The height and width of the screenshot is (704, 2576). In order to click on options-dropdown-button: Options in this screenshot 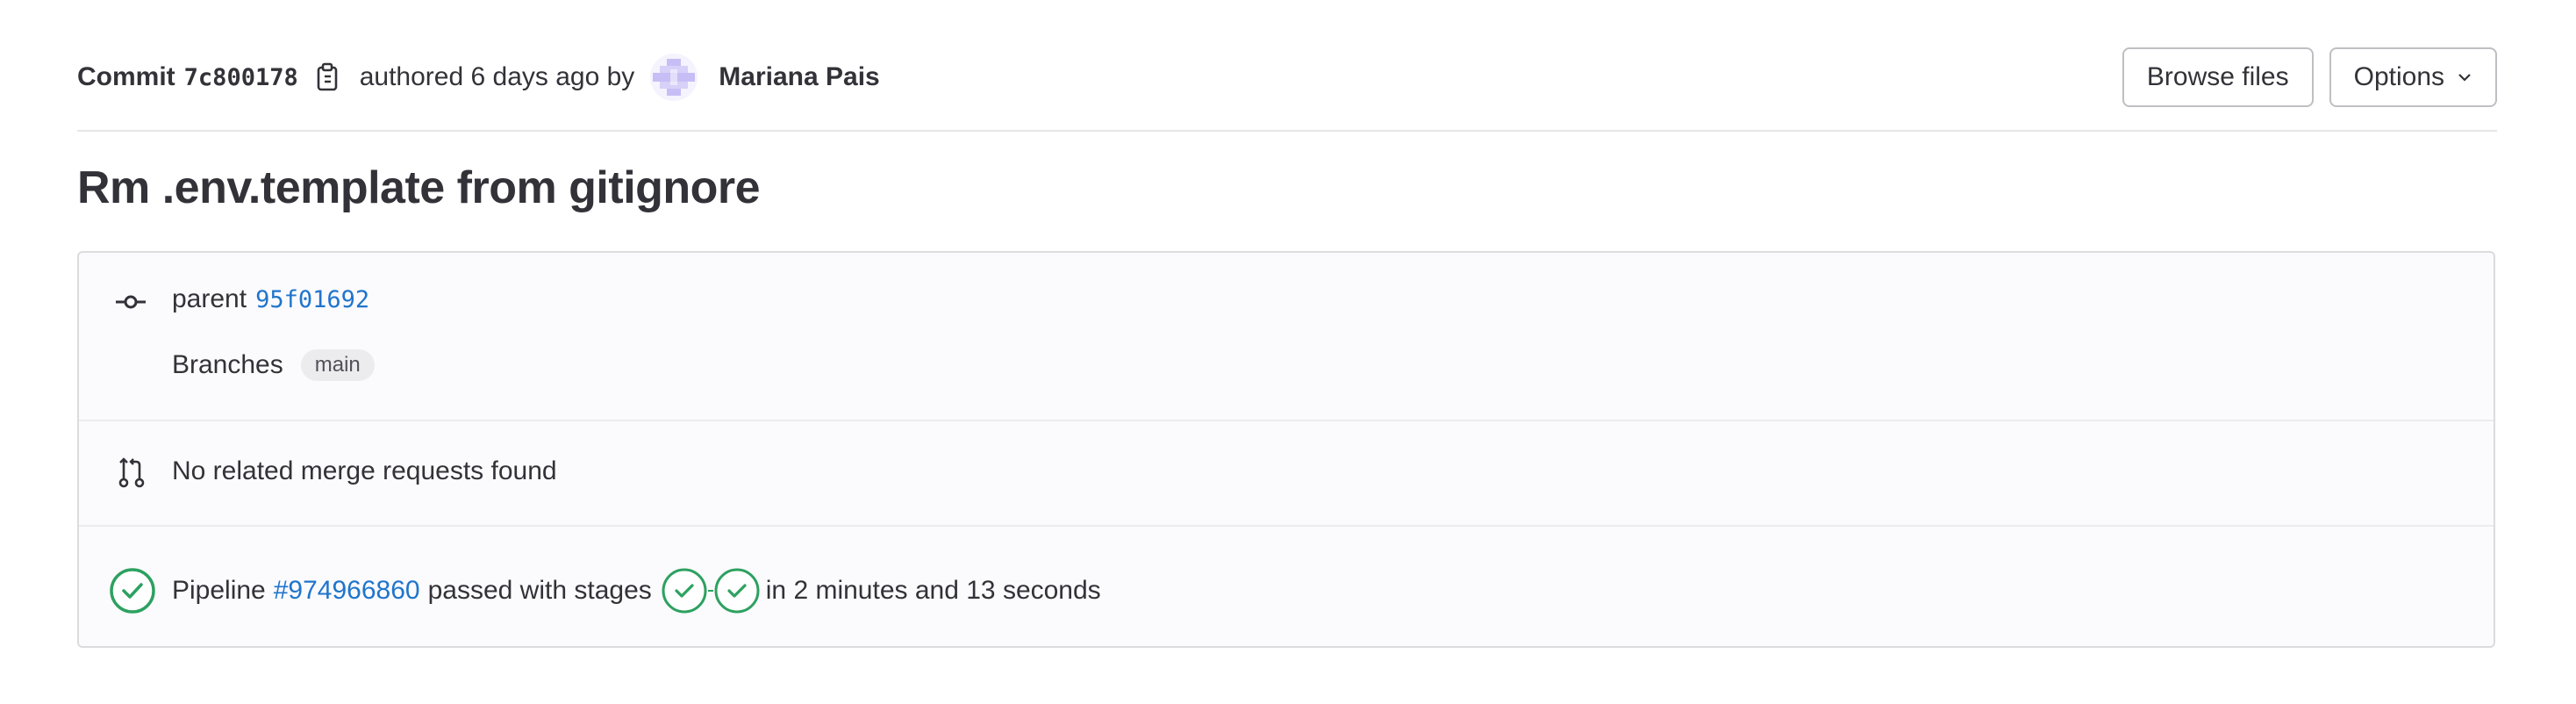, I will do `click(2413, 77)`.